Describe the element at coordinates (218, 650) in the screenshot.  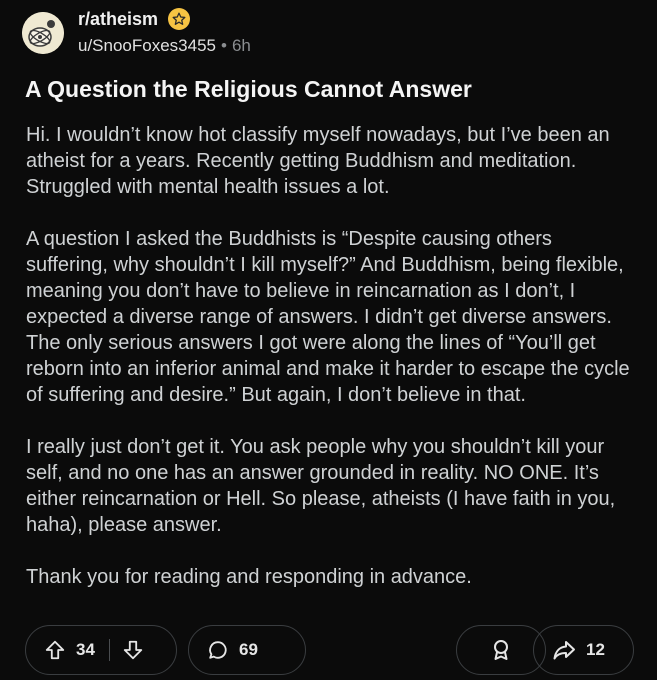
I see `speech-bubble-icon` at that location.